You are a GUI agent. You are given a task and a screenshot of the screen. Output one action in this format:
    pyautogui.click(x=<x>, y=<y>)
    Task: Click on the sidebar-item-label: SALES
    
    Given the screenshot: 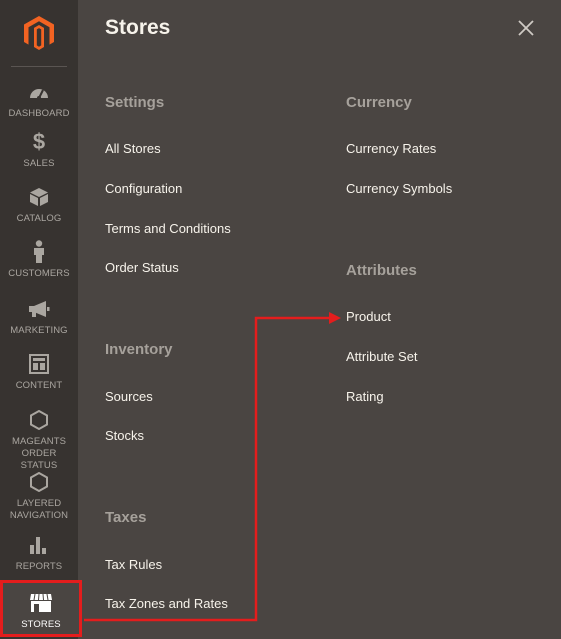 What is the action you would take?
    pyautogui.click(x=39, y=163)
    